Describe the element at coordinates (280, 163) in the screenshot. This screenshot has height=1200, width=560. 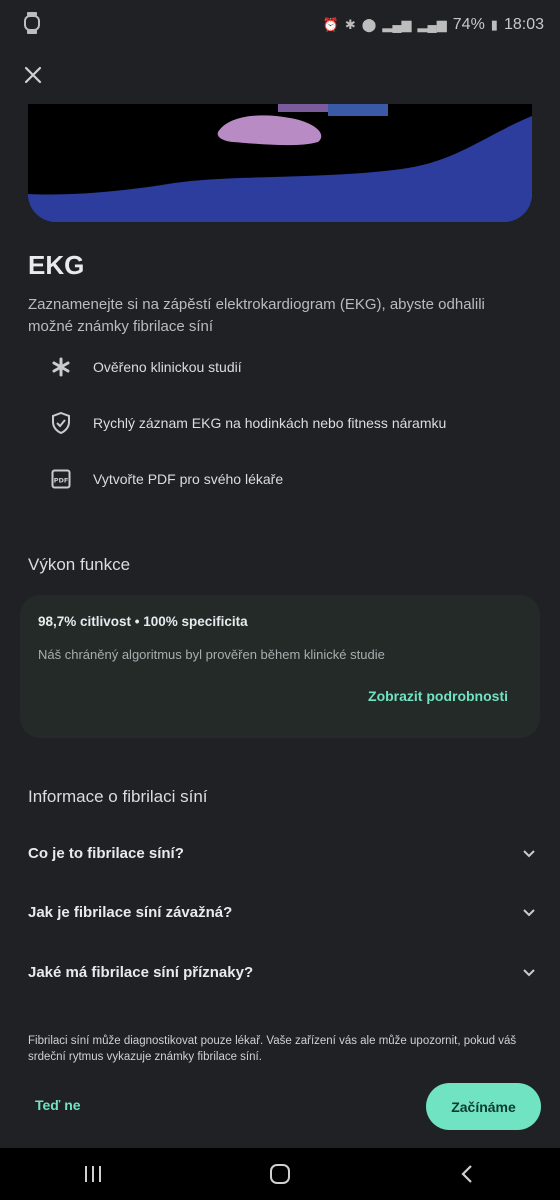
I see `hero-illustration` at that location.